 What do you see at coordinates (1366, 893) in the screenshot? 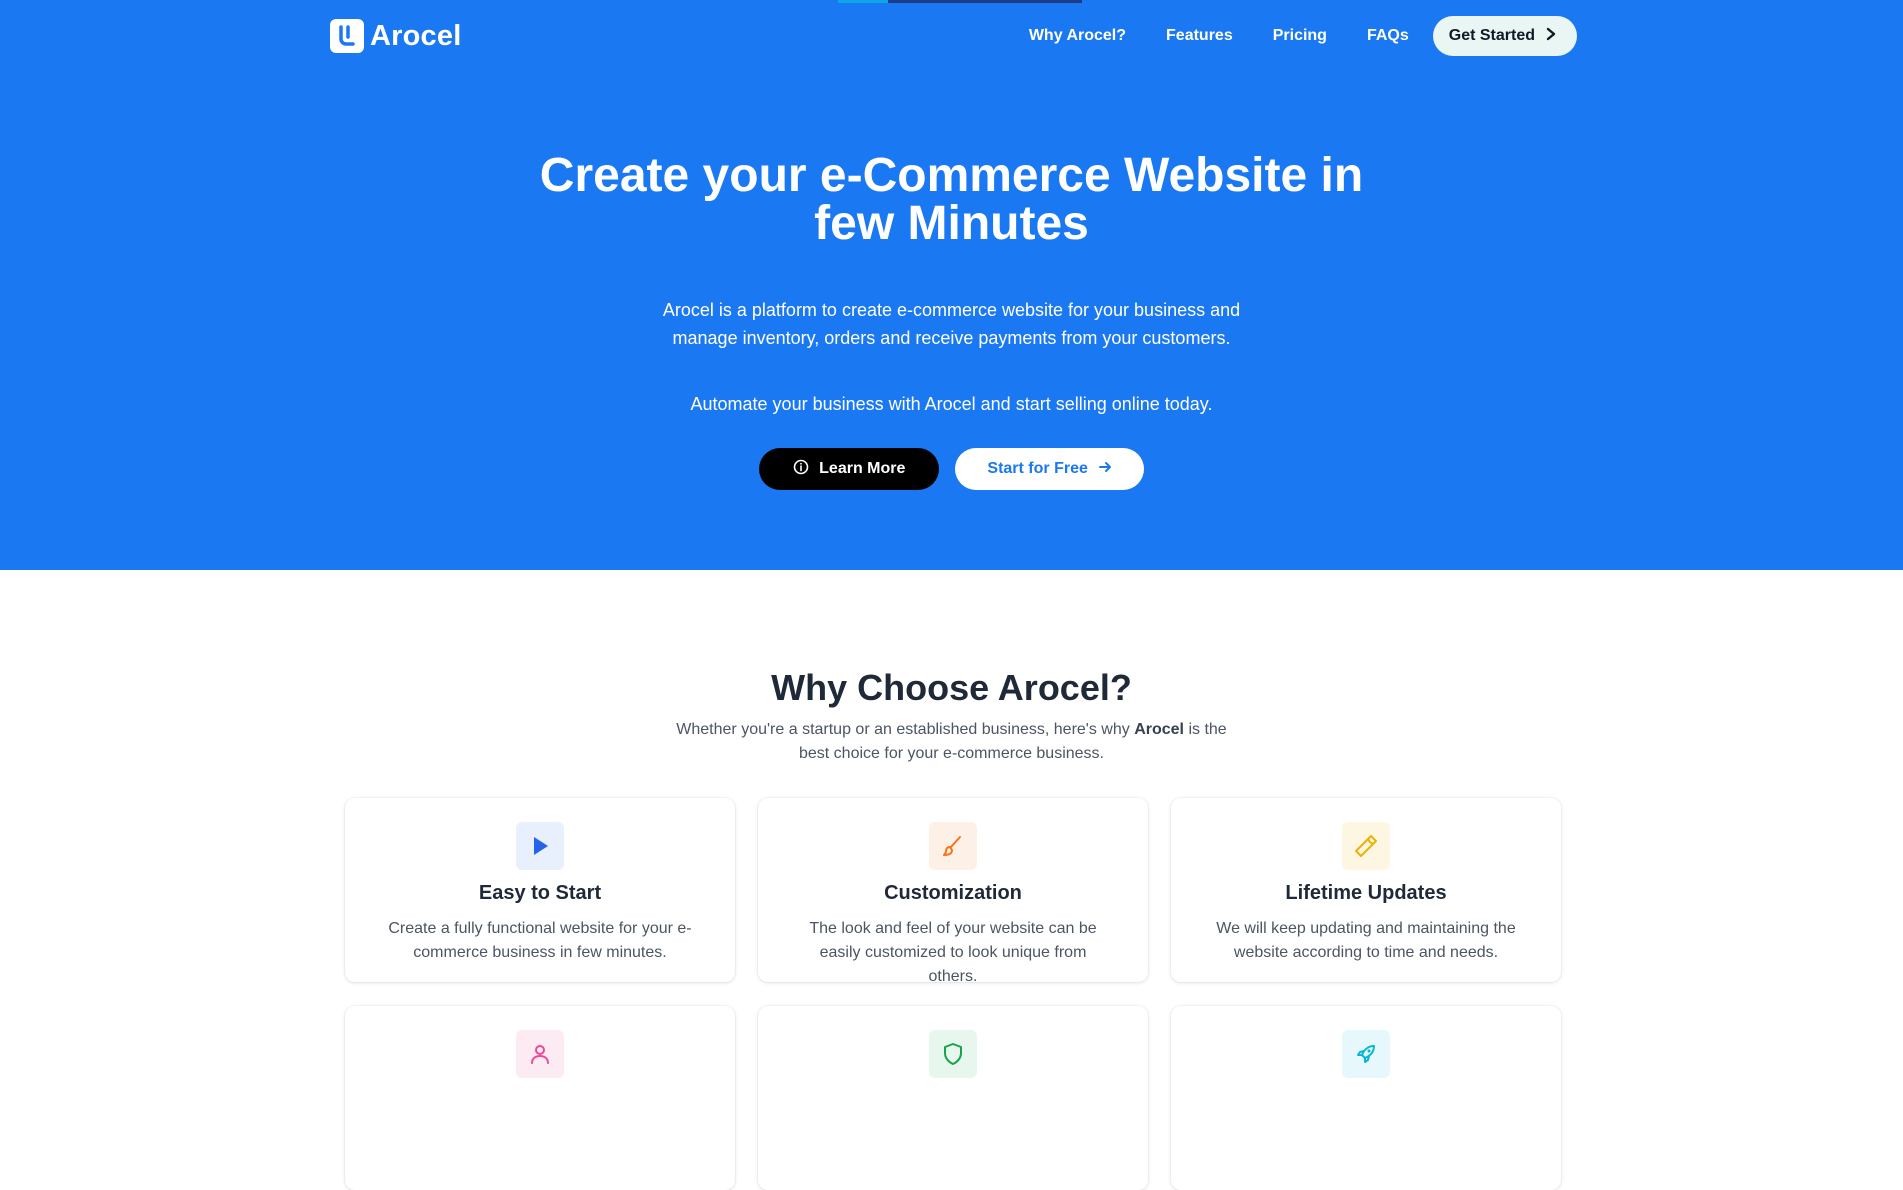
I see `feature-card-title: Lifetime Updates` at bounding box center [1366, 893].